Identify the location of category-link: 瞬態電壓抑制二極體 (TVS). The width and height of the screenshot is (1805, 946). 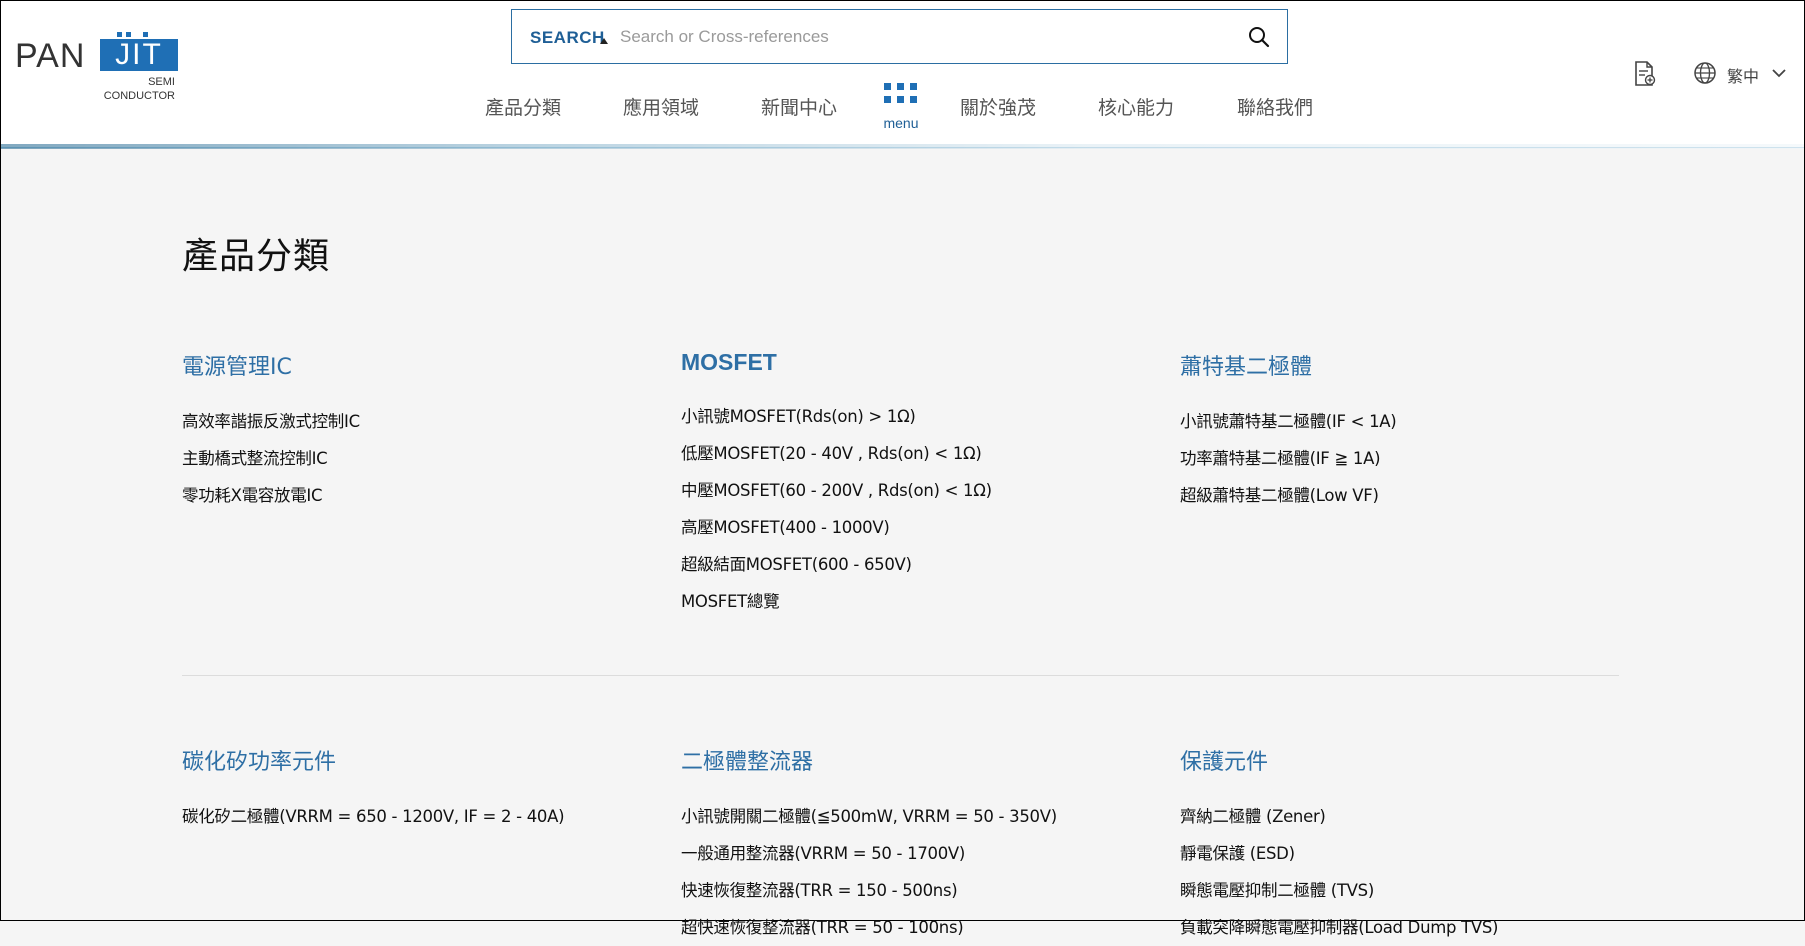
(1415, 890).